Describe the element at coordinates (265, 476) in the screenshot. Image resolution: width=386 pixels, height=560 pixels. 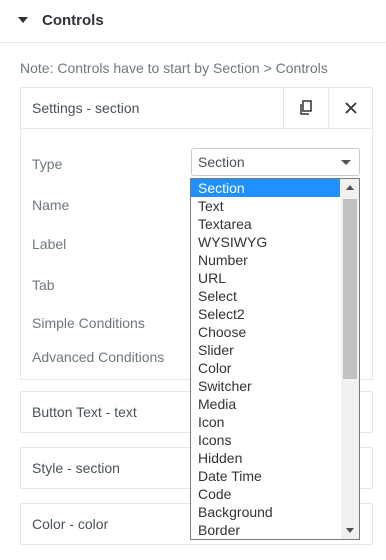
I see `dropdown-option: Date Time` at that location.